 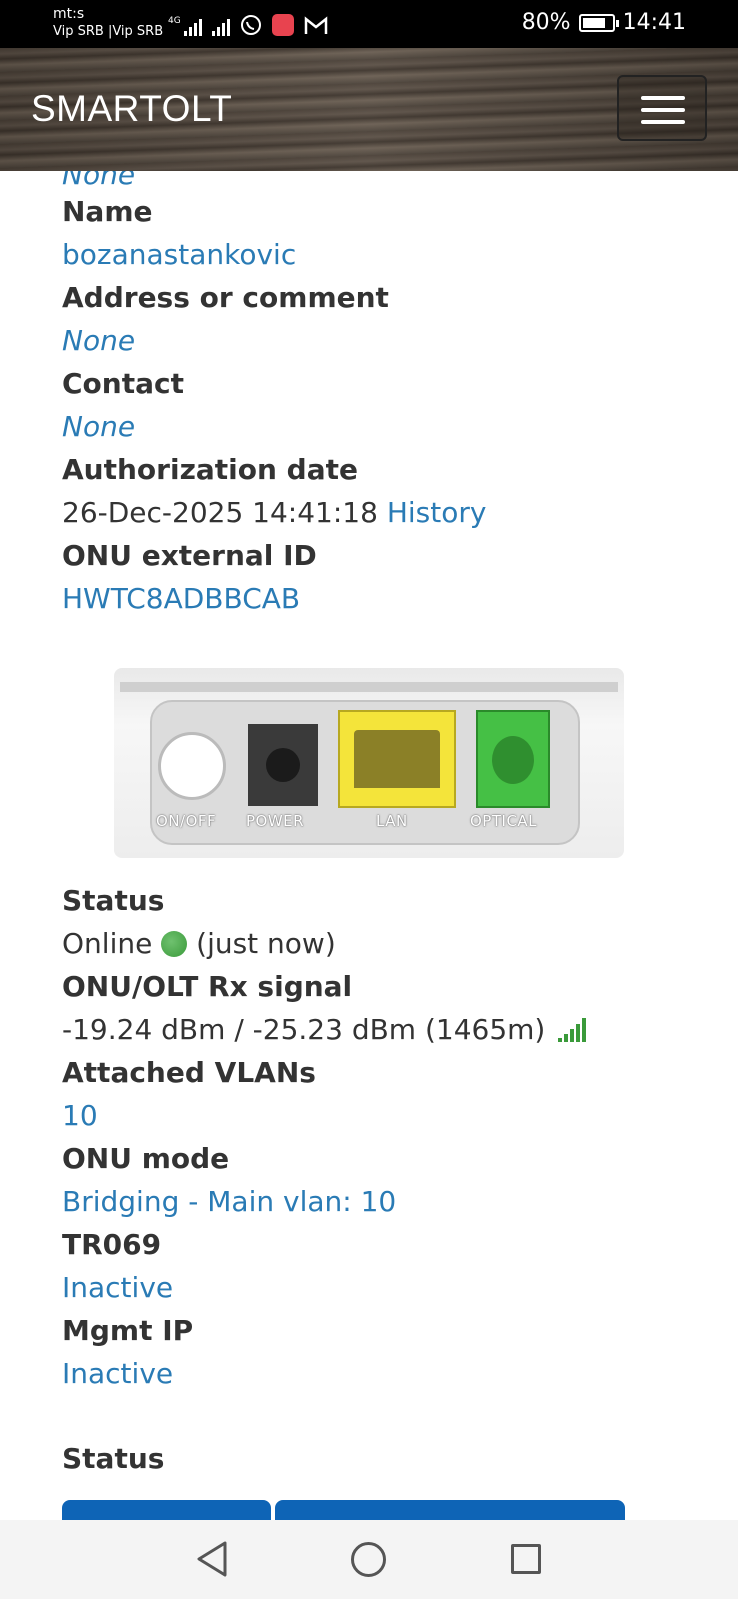 I want to click on rx-signal-row: -19.24 dBm / -25.23 dBm (1465m), so click(x=324, y=1030).